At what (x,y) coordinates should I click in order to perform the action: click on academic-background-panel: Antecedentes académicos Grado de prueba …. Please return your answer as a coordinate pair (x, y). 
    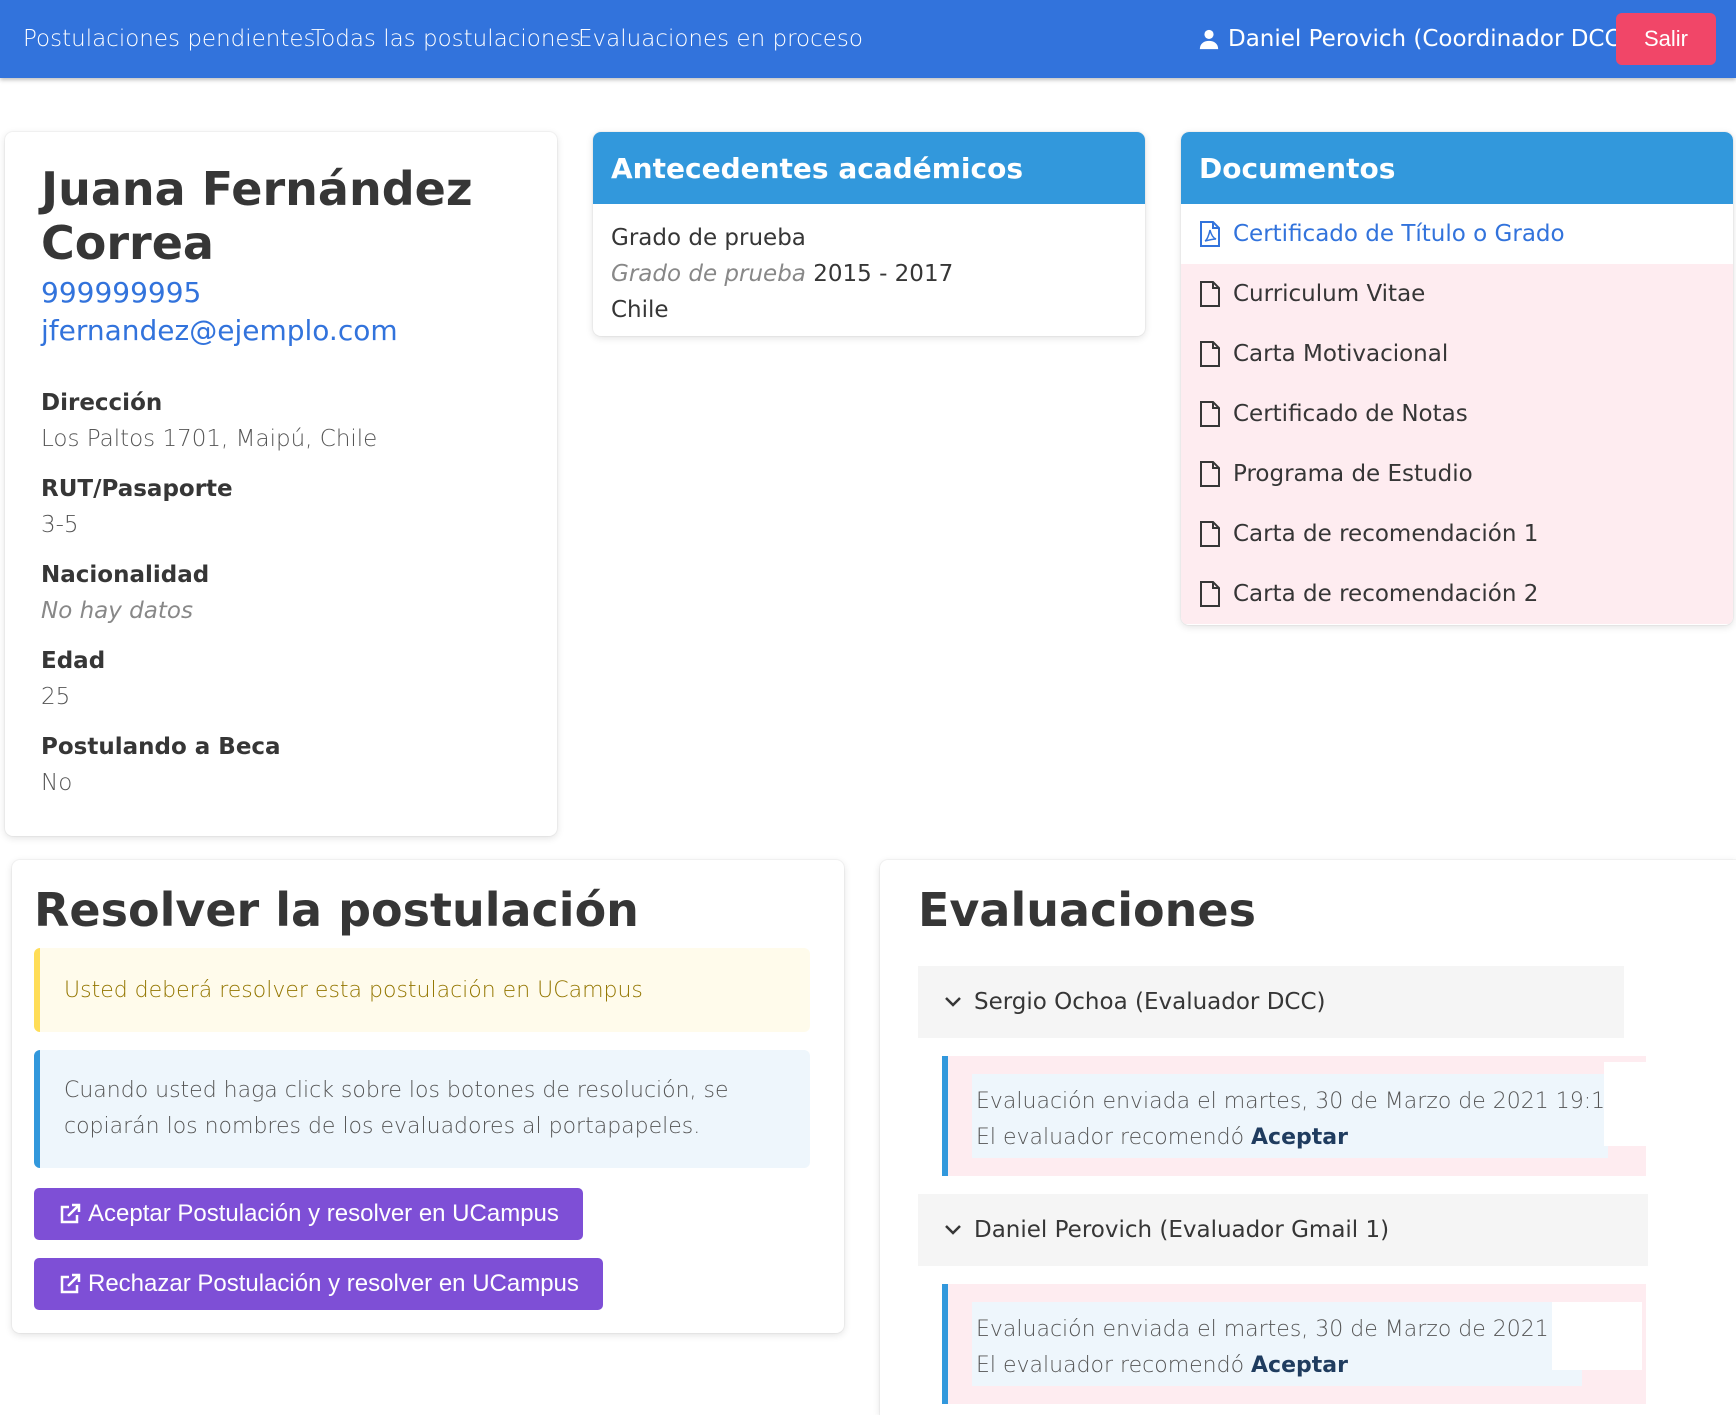
    Looking at the image, I should click on (869, 234).